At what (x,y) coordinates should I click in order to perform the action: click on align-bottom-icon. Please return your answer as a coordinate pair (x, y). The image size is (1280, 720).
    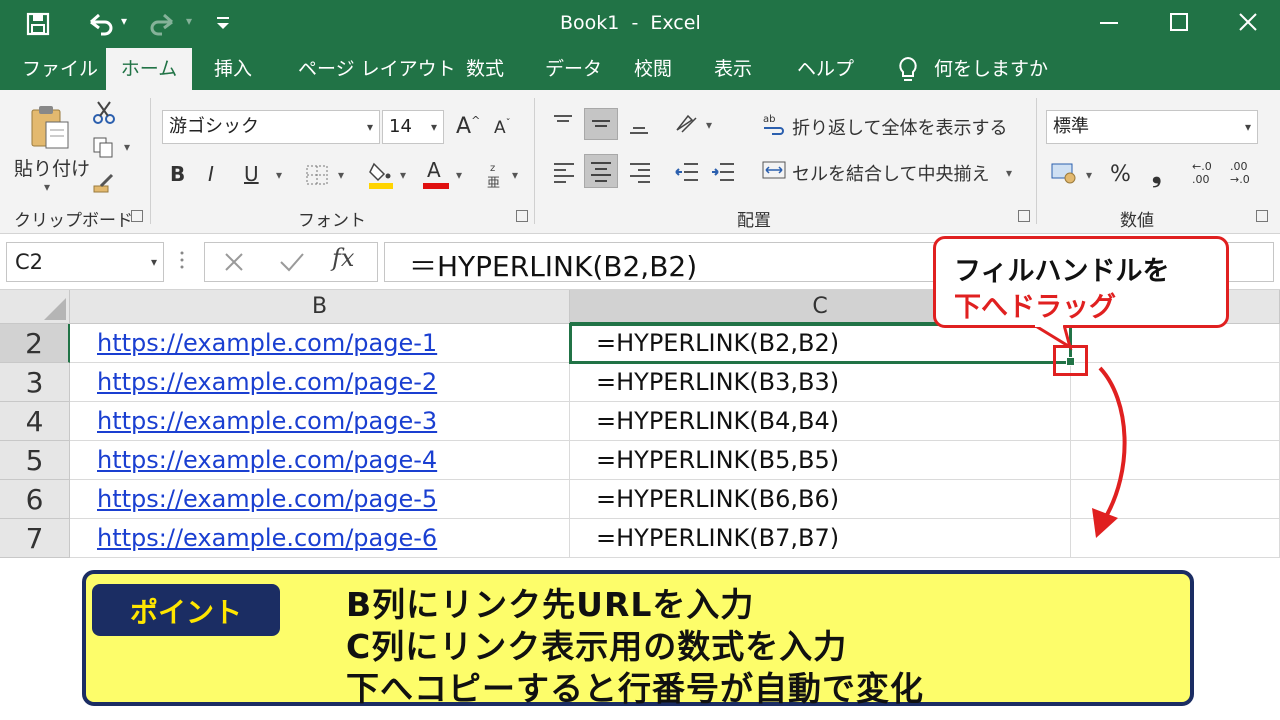
    Looking at the image, I should click on (639, 124).